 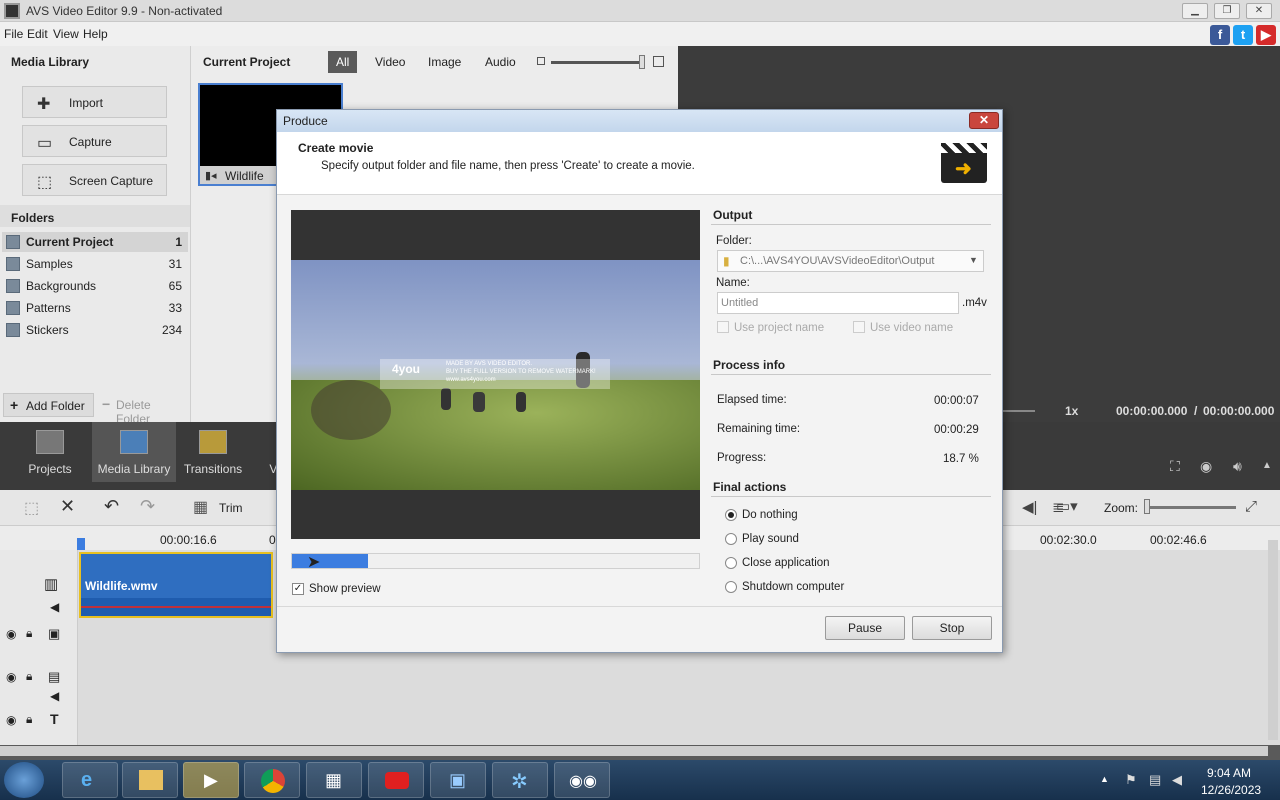 What do you see at coordinates (211, 780) in the screenshot?
I see `media-player-icon: ▶` at bounding box center [211, 780].